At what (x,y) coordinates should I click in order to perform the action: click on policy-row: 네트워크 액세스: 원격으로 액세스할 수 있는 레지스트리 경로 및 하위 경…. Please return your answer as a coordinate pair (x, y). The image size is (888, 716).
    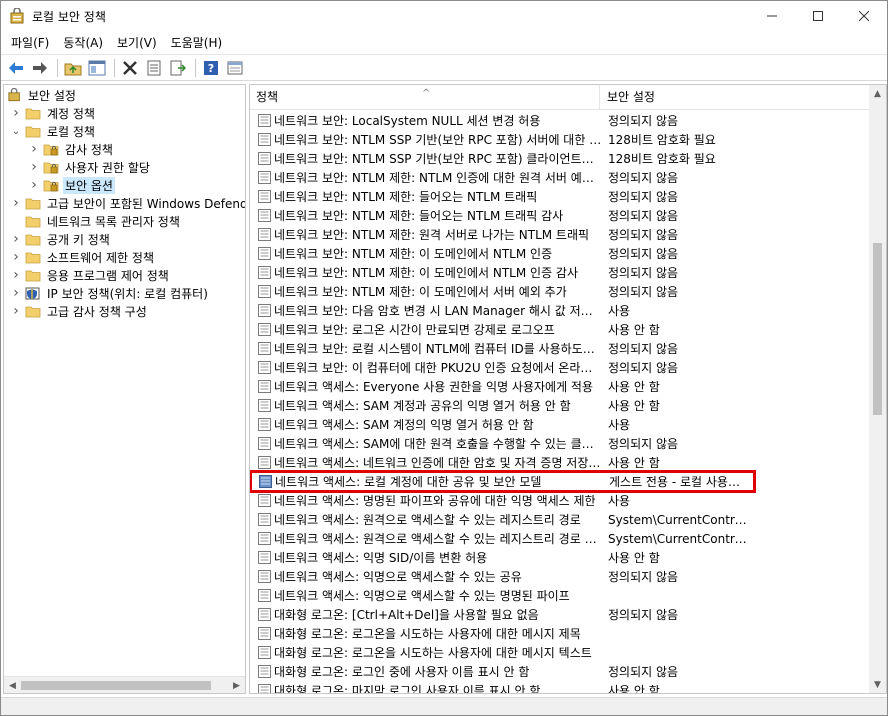
    Looking at the image, I should click on (560, 538).